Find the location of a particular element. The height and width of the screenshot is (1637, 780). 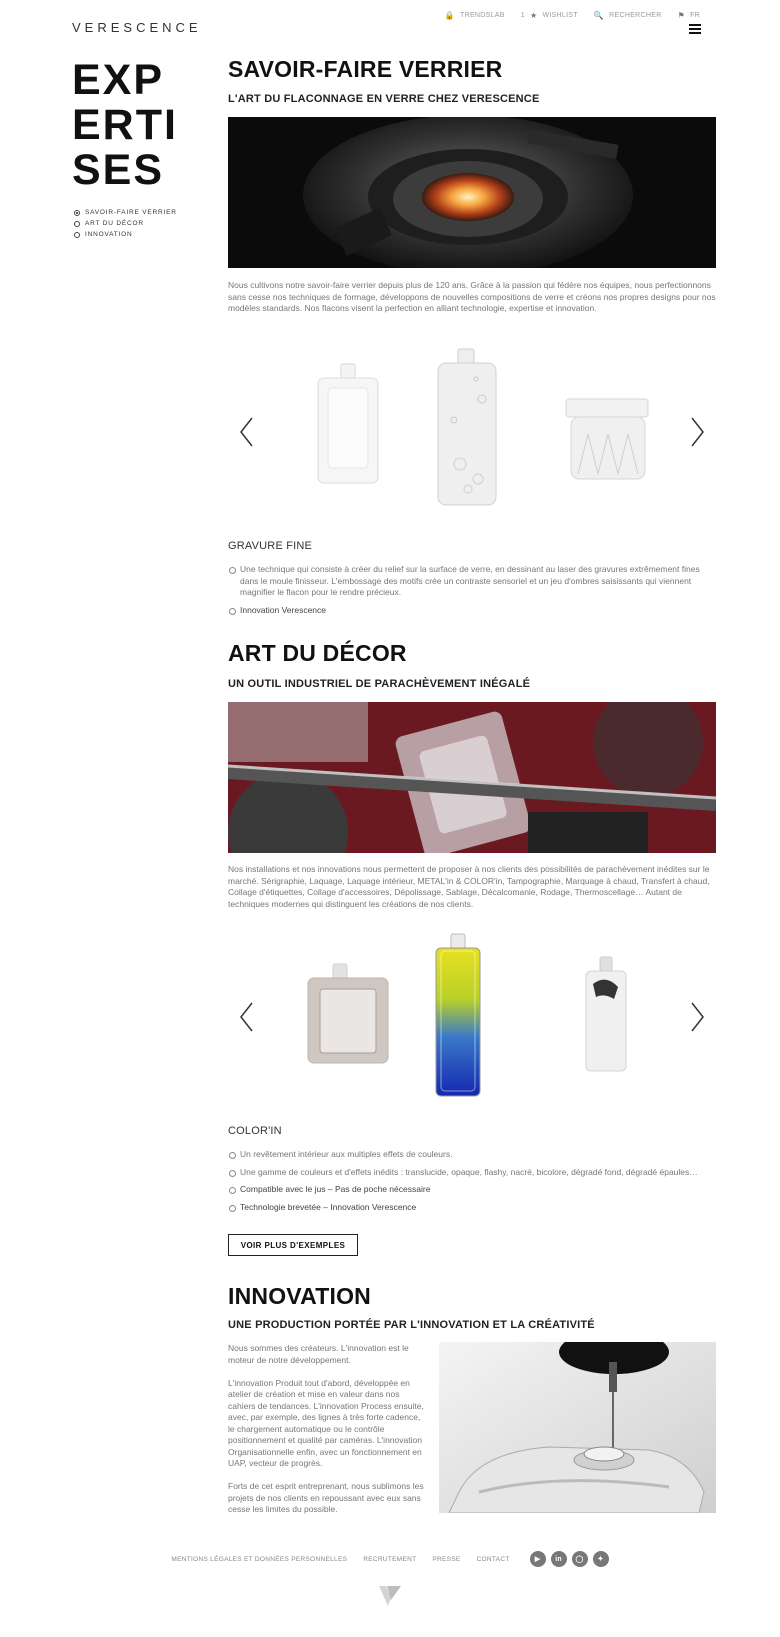

trendslab-label: TRENDSLAB is located at coordinates (482, 15).